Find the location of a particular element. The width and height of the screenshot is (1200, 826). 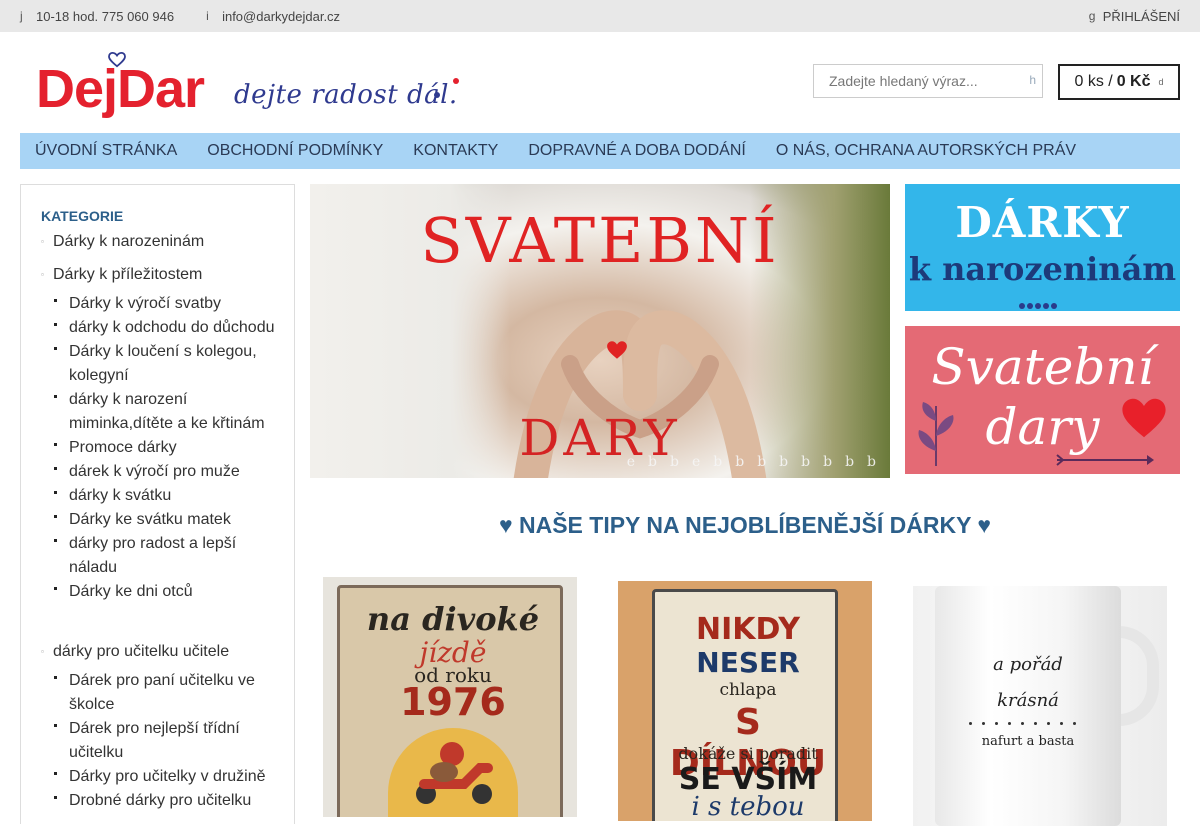

product-text: NIKDY is located at coordinates (748, 629).